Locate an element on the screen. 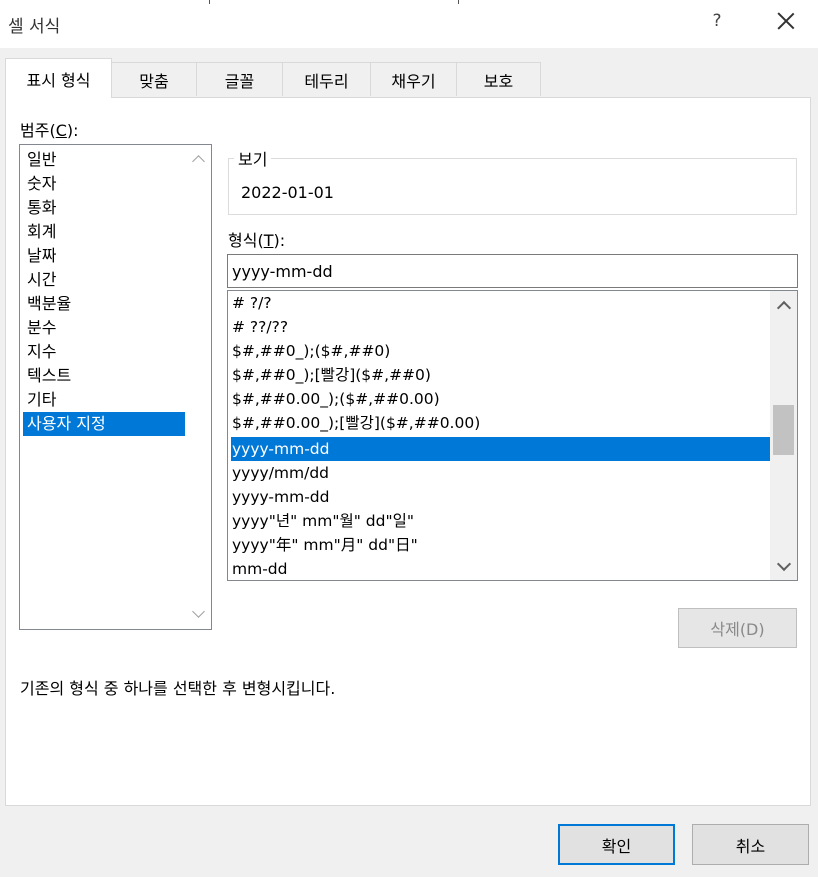  dialog-title: 셀 서식 is located at coordinates (34, 27).